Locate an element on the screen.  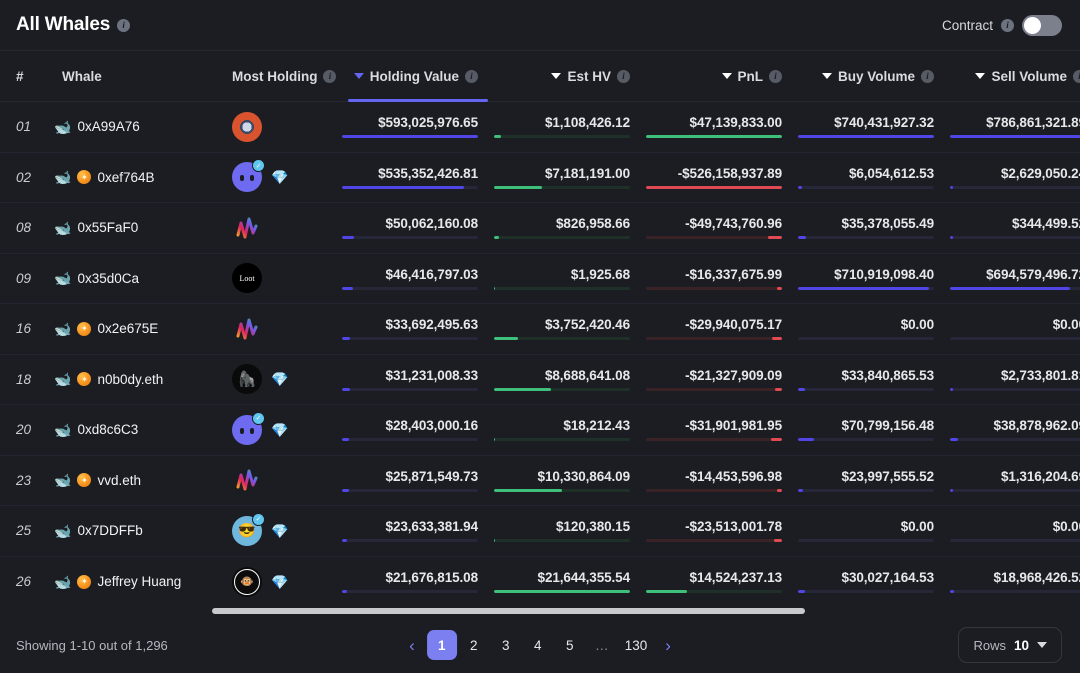
column-header-most_holding: Most Holding i is located at coordinates (282, 76).